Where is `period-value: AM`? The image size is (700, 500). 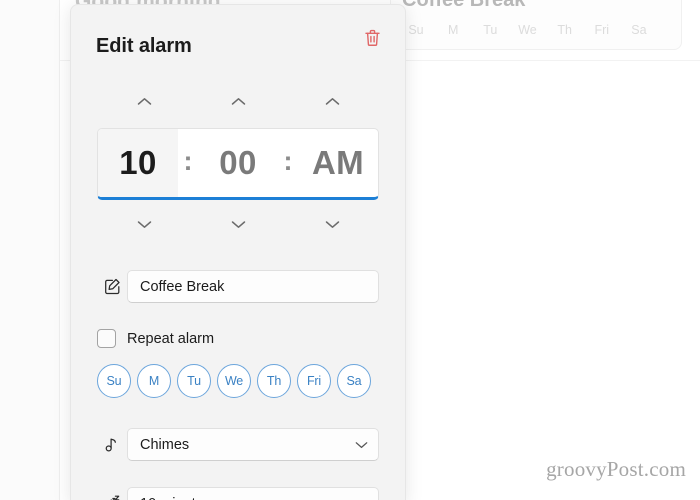 period-value: AM is located at coordinates (338, 163).